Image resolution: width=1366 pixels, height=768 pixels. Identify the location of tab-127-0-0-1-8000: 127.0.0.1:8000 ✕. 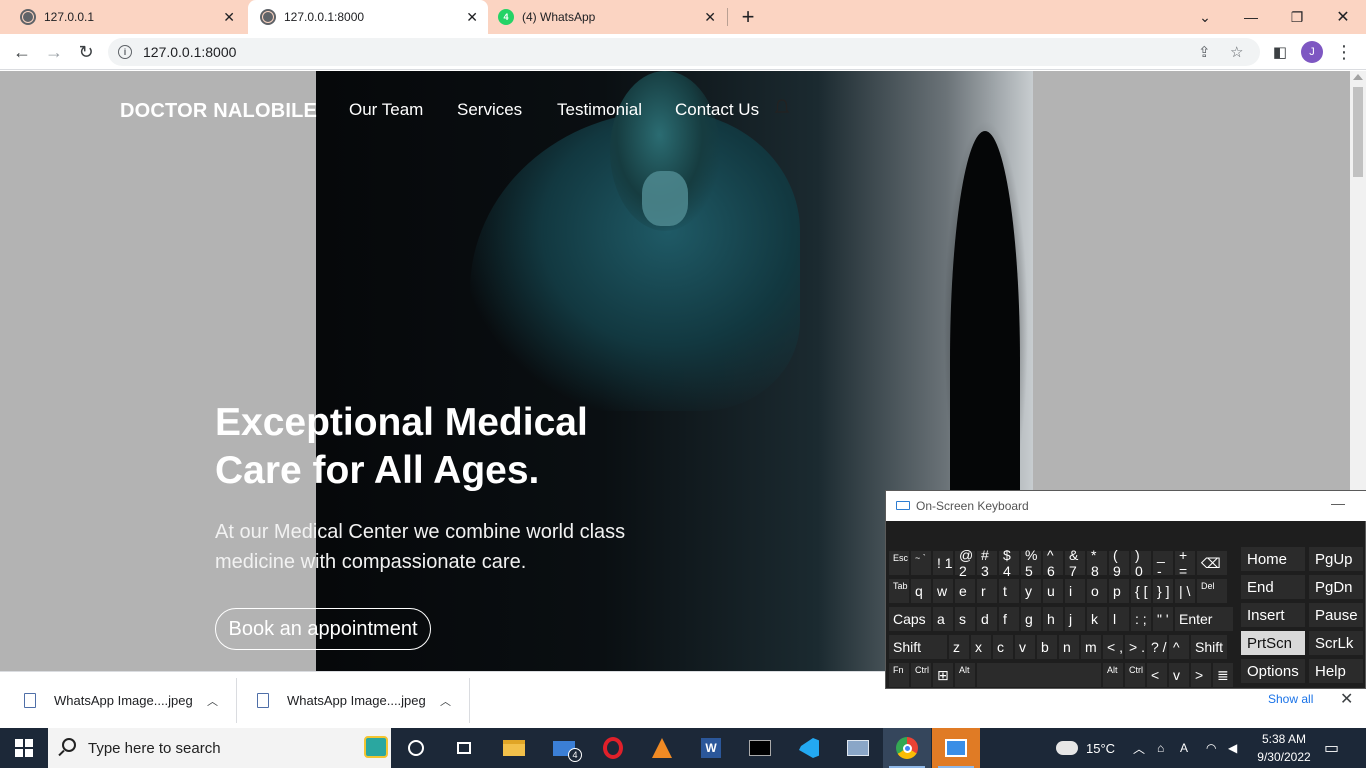
(368, 17).